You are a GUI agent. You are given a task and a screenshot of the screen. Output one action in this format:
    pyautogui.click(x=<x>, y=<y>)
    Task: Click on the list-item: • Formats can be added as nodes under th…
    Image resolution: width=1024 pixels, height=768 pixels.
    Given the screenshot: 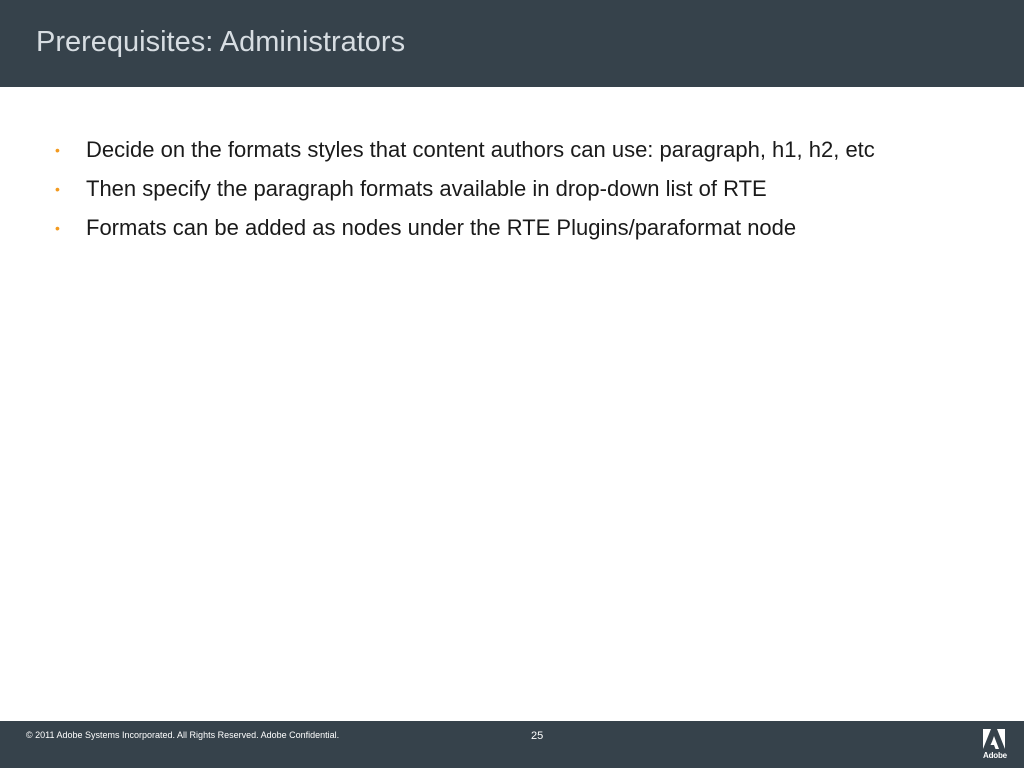 What is the action you would take?
    pyautogui.click(x=463, y=229)
    